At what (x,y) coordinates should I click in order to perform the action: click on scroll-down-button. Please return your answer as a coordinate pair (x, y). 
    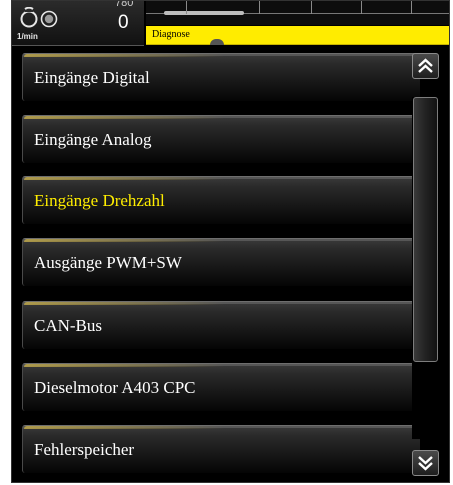
    Looking at the image, I should click on (425, 463).